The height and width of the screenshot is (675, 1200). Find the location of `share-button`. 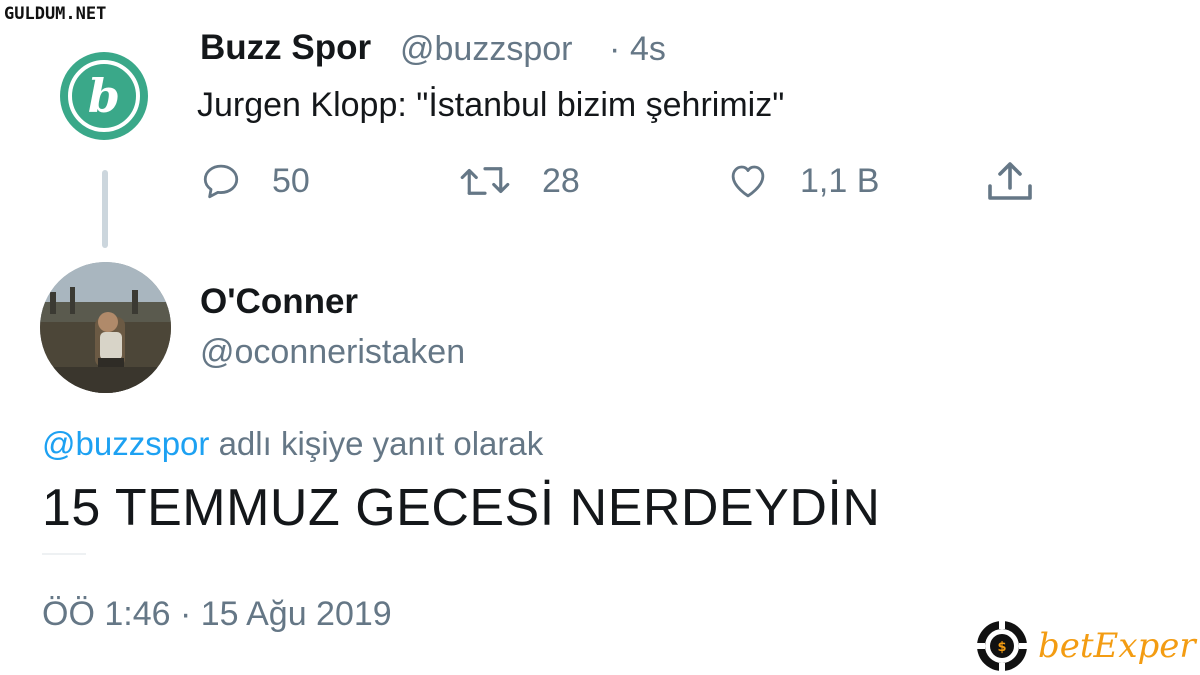

share-button is located at coordinates (1010, 182).